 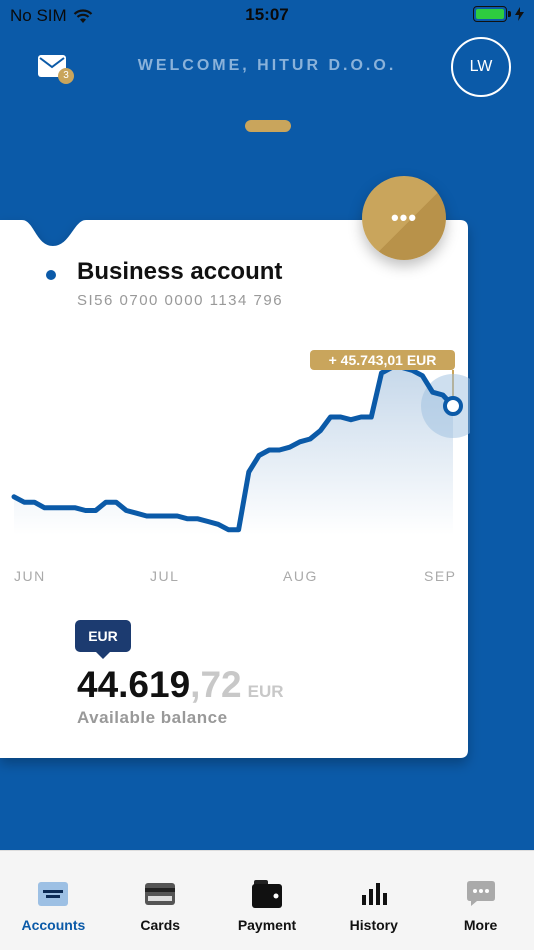 What do you see at coordinates (382, 360) in the screenshot?
I see `balance-change-tag: + 45.743,01 EUR` at bounding box center [382, 360].